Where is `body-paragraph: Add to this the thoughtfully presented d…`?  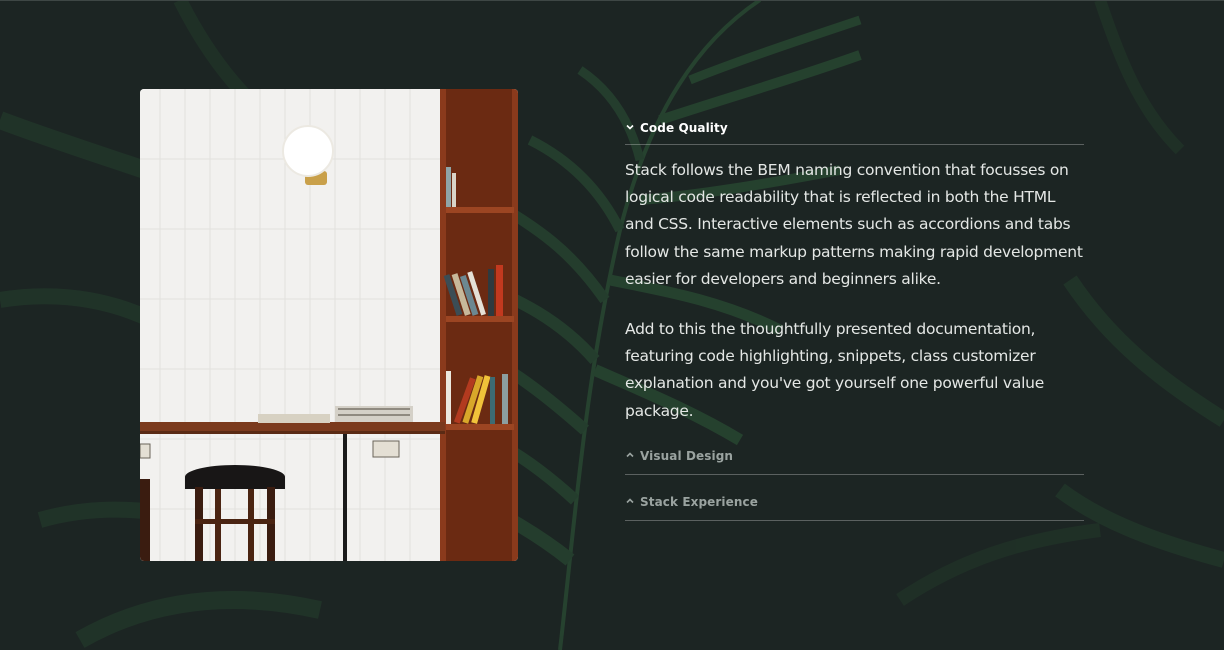
body-paragraph: Add to this the thoughtfully presented d… is located at coordinates (834, 370).